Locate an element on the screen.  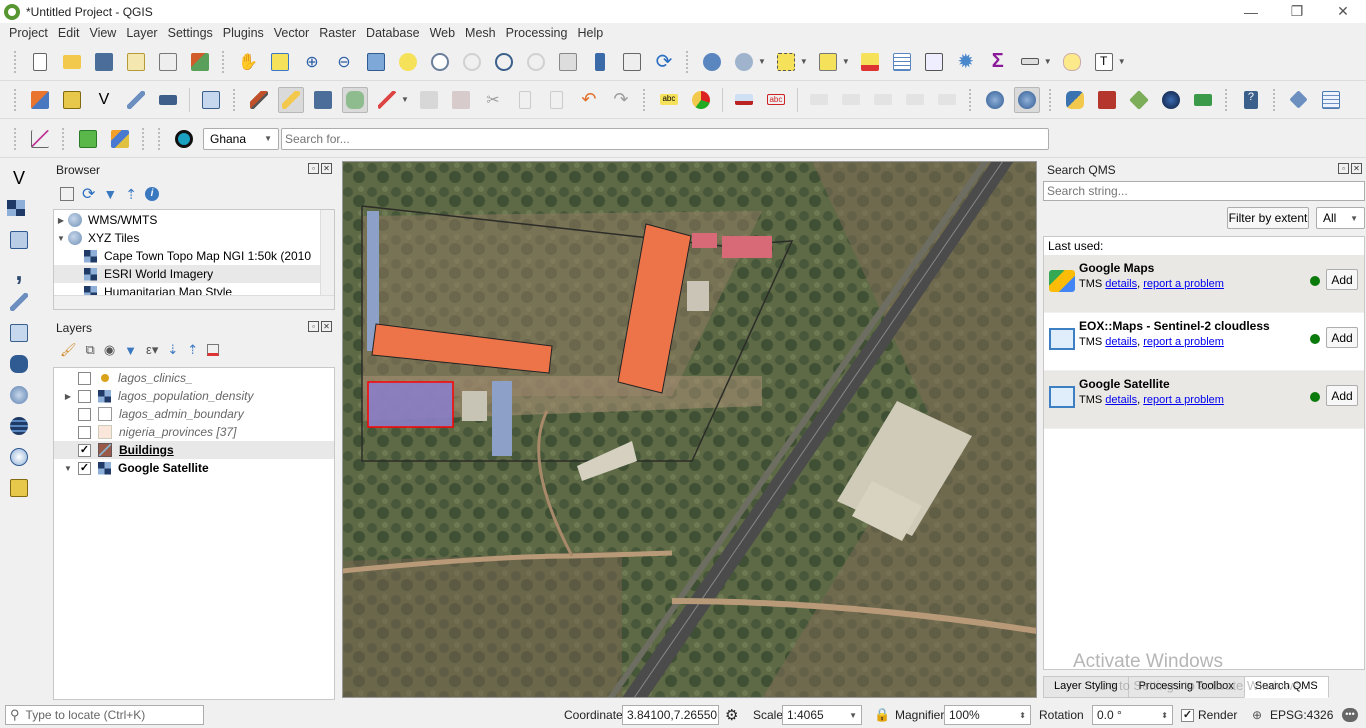
statistical-summary-button: Σ is located at coordinates (998, 62).